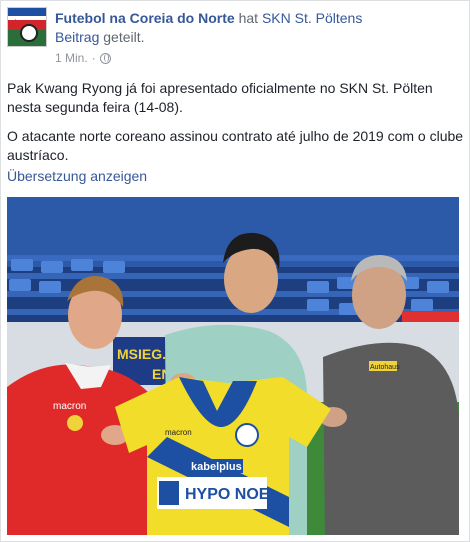 The height and width of the screenshot is (542, 470). Describe the element at coordinates (105, 58) in the screenshot. I see `globe-icon` at that location.